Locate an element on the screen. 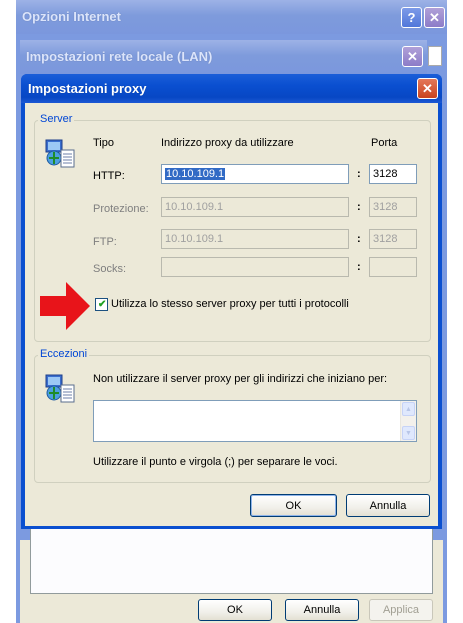  http-address-value: 10.10.109.1 is located at coordinates (195, 174).